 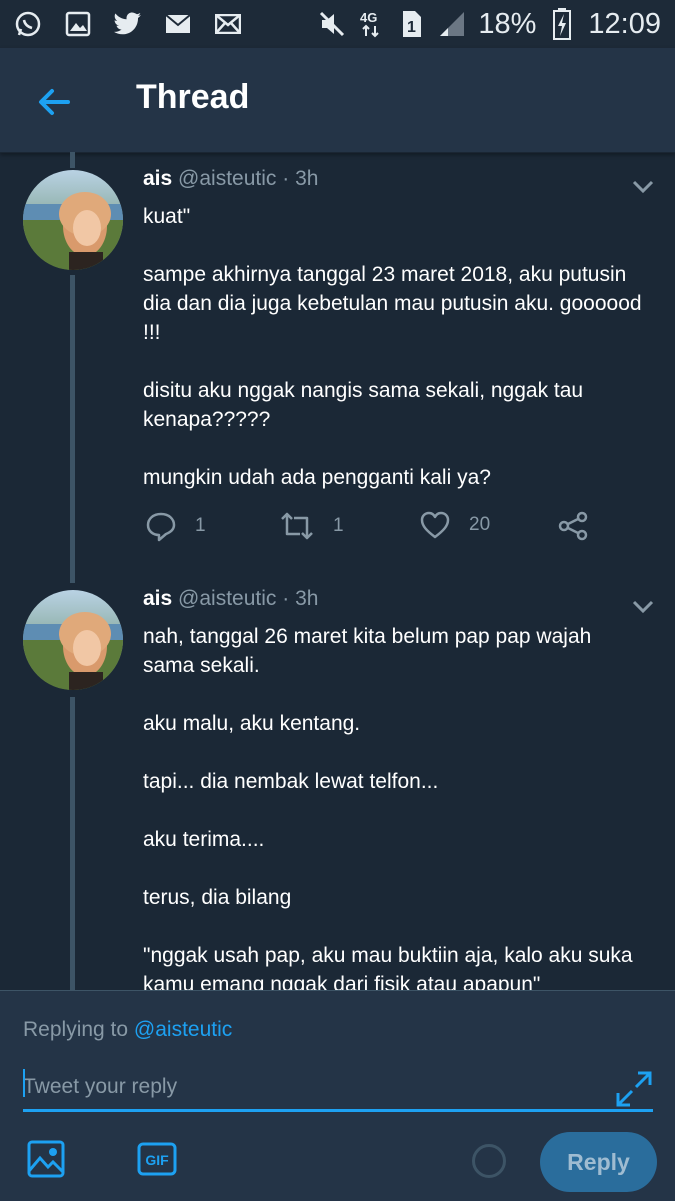 I want to click on tweet-paragraph: terus, dia bilang, so click(x=217, y=897).